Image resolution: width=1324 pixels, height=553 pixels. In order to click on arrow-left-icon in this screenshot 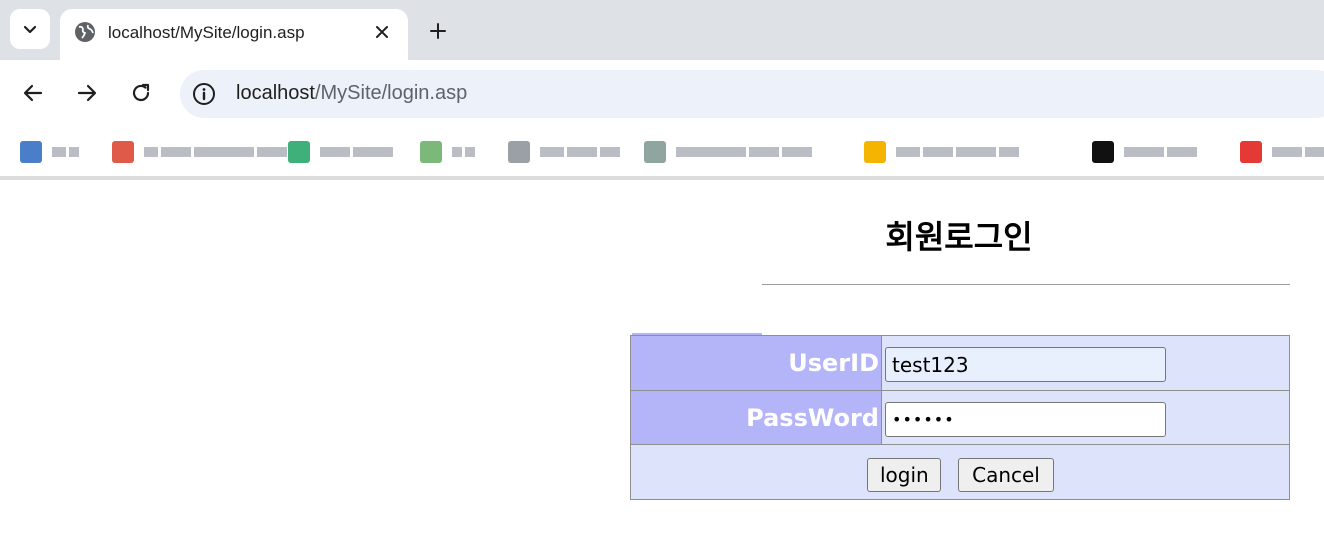, I will do `click(33, 93)`.